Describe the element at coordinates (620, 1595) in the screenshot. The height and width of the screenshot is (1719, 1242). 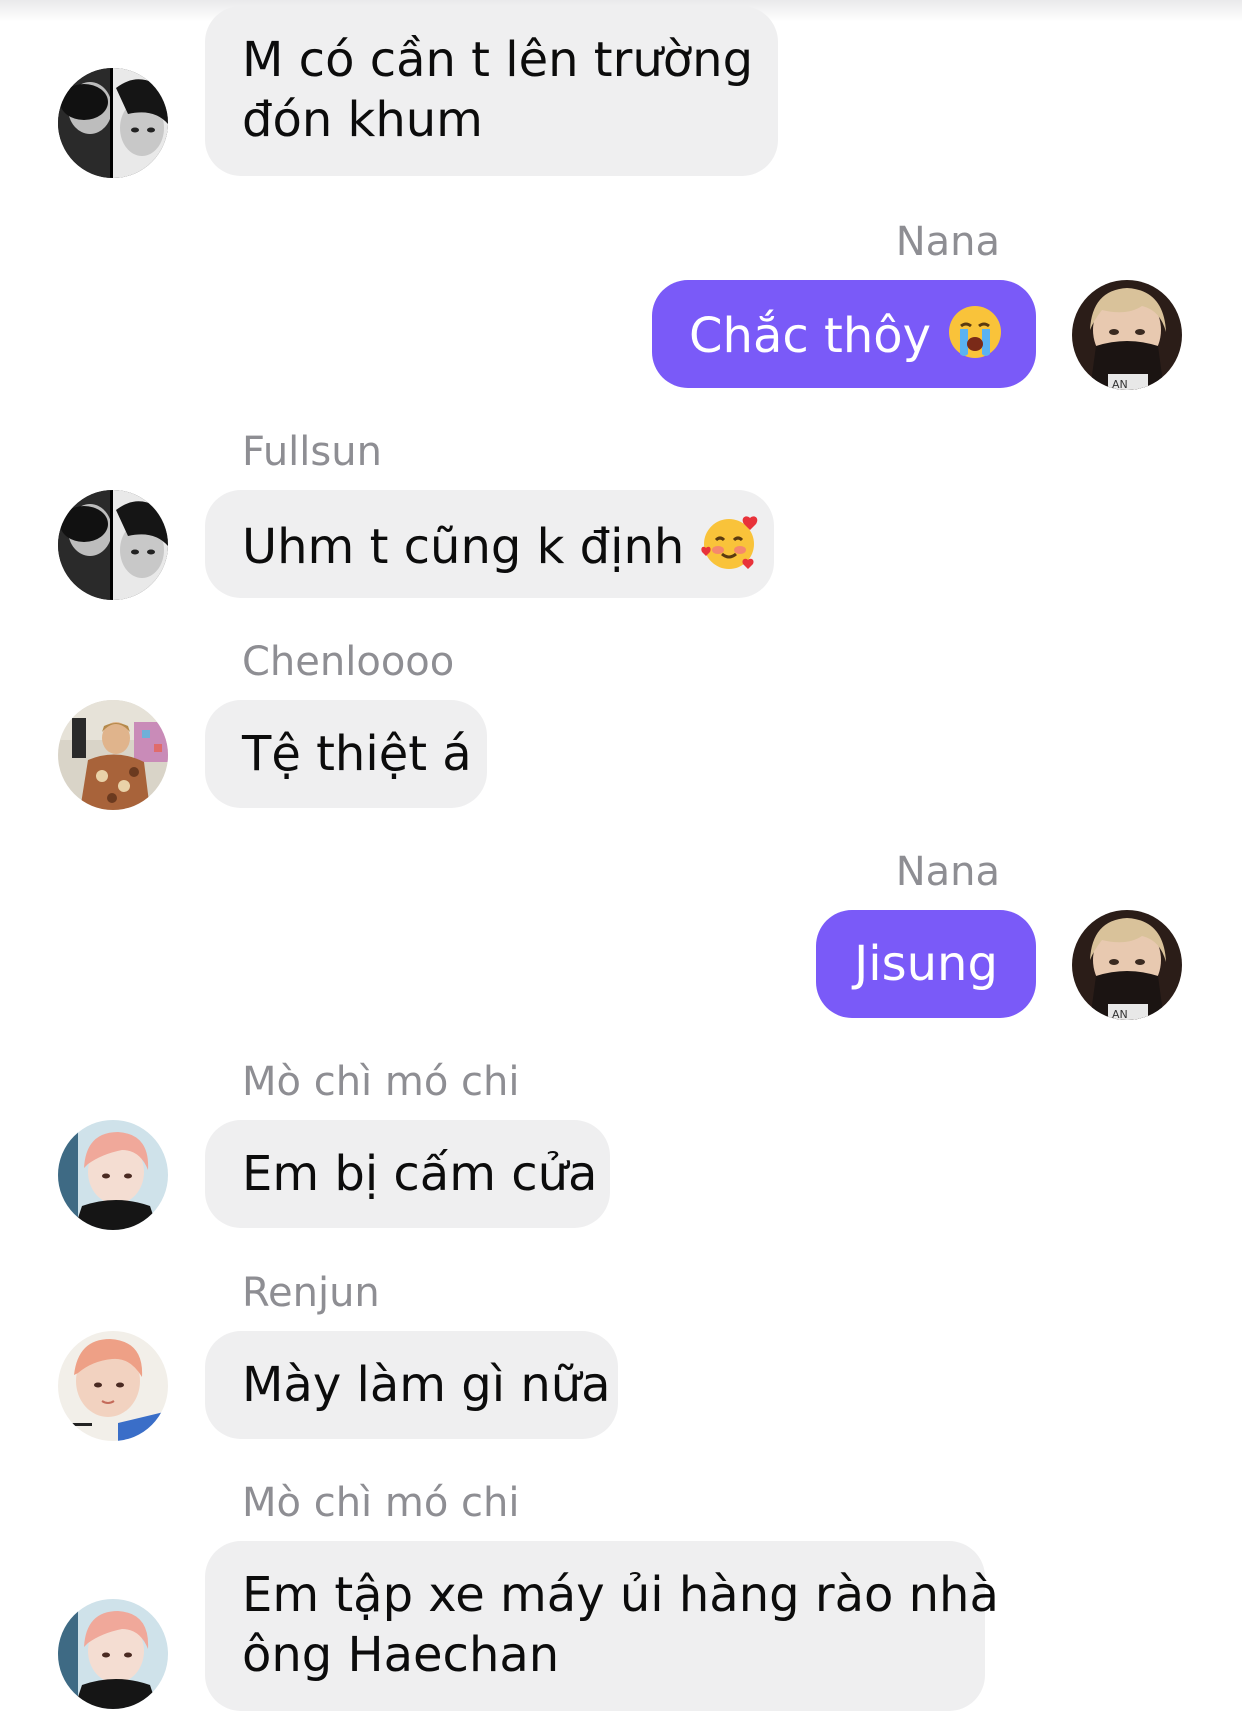
I see `message-text-line: Em tập xe máy ủi hàng rào nhà` at that location.